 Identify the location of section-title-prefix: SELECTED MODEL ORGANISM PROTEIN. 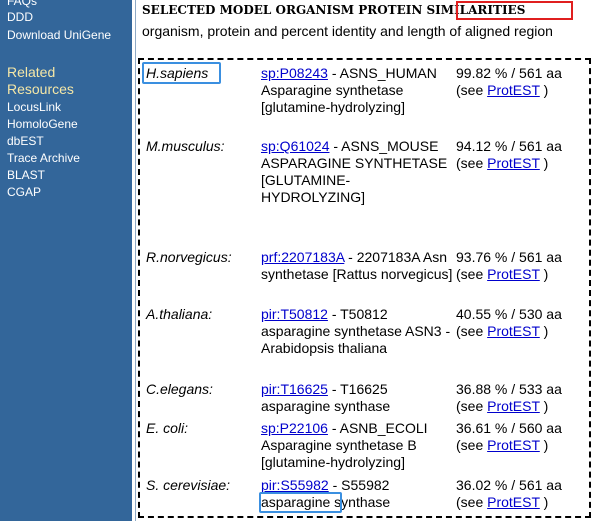
(282, 10).